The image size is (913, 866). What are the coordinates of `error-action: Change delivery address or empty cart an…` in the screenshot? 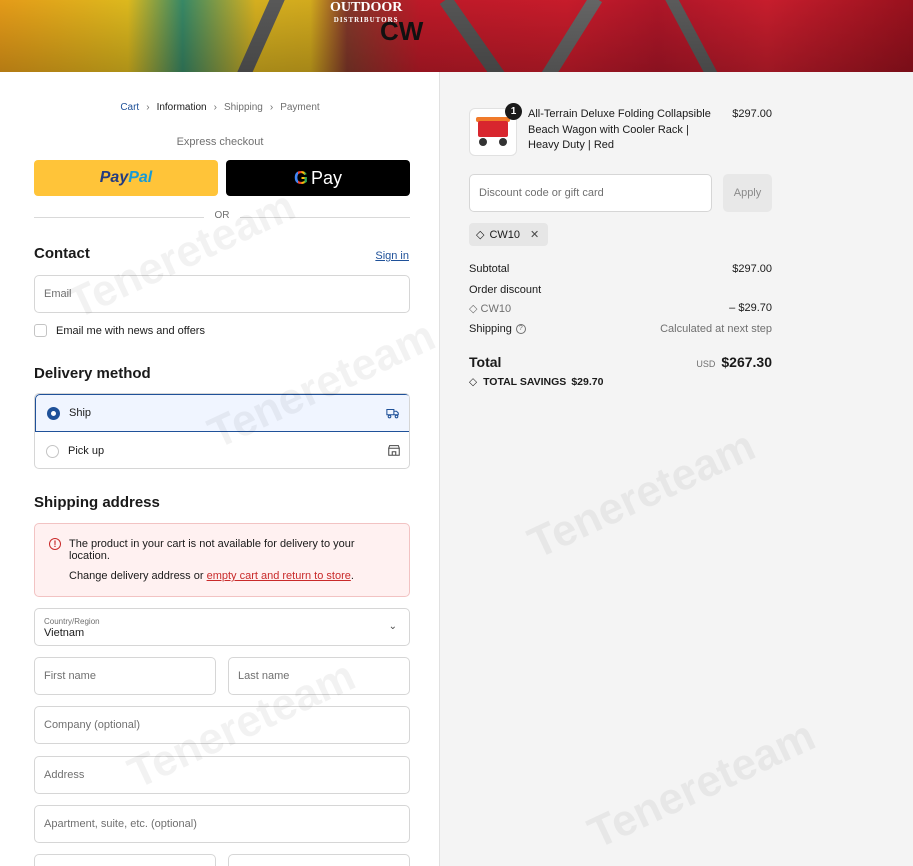 It's located at (211, 576).